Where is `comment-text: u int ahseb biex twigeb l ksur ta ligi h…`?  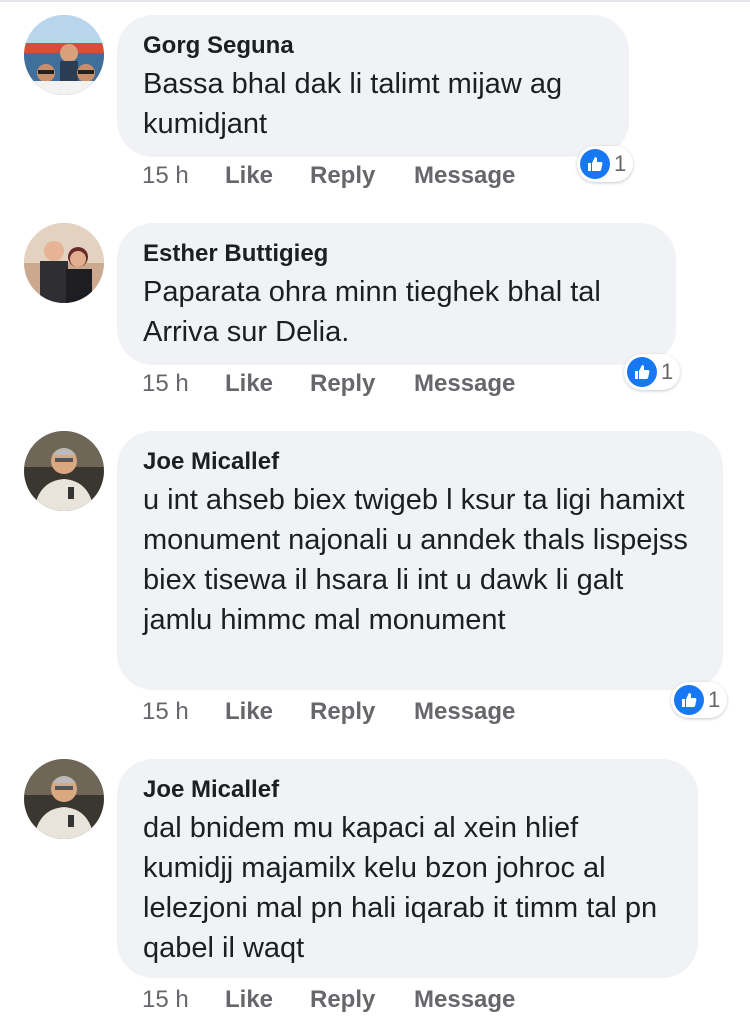 comment-text: u int ahseb biex twigeb l ksur ta ligi h… is located at coordinates (415, 560).